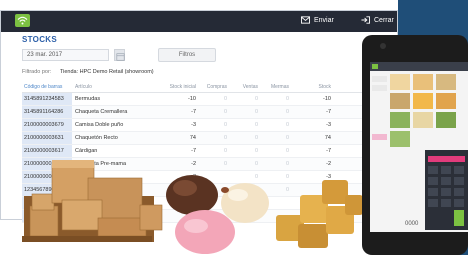 This screenshot has width=468, height=255. I want to click on barcode-cell: 2100000002337, so click(47, 164).